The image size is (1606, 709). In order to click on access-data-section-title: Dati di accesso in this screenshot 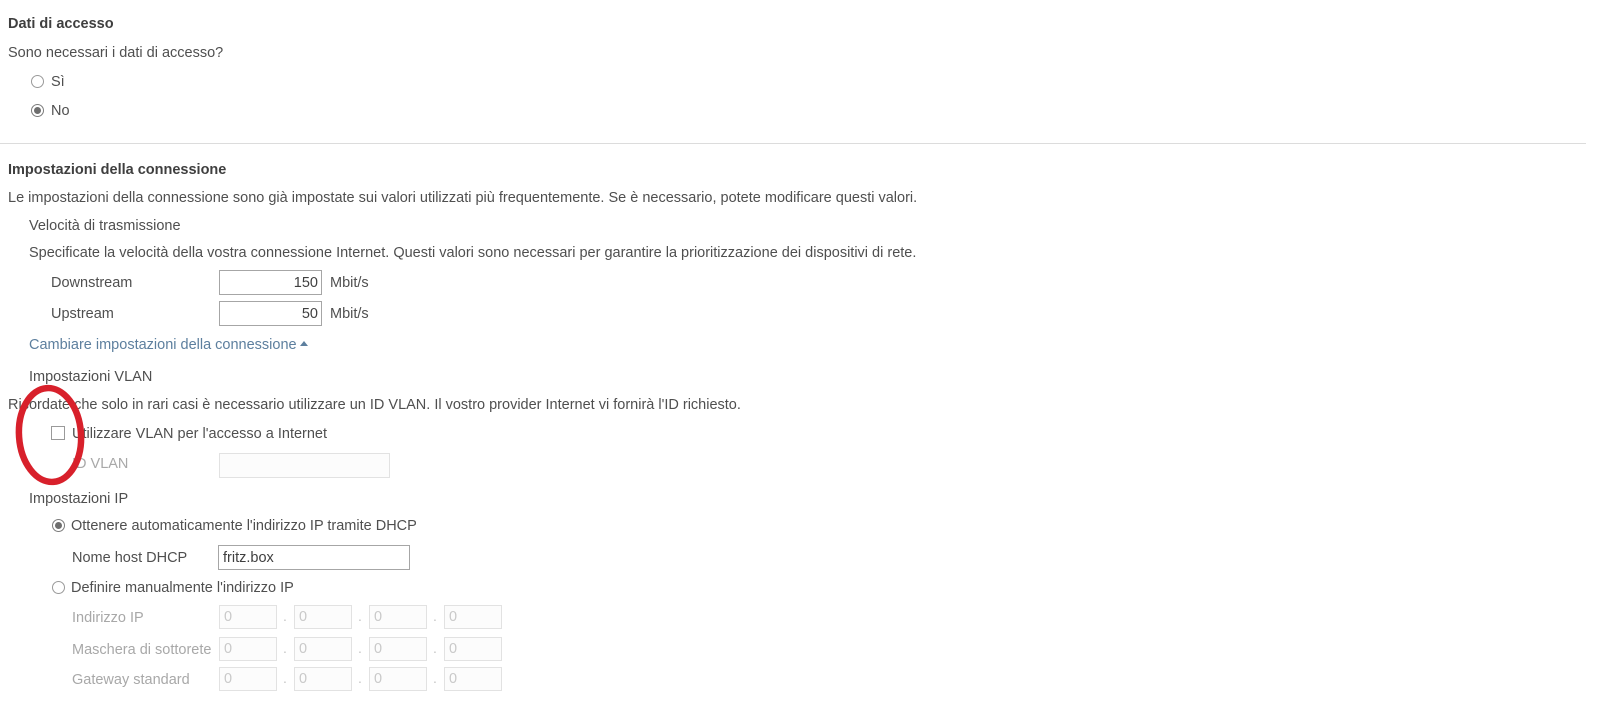, I will do `click(61, 24)`.